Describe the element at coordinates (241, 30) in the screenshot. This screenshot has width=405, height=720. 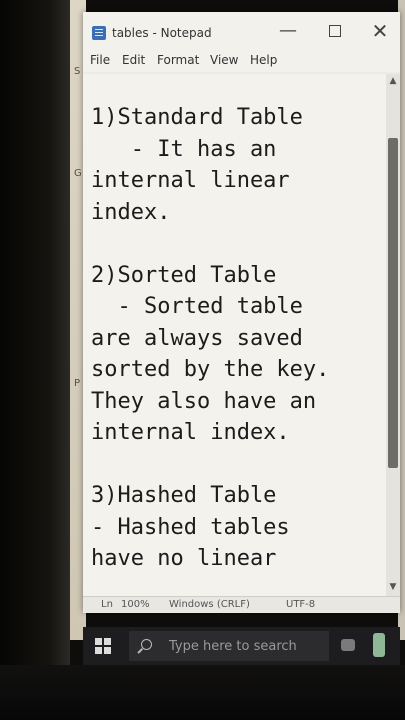
I see `title-bar: tables - Notepad — ✕` at that location.